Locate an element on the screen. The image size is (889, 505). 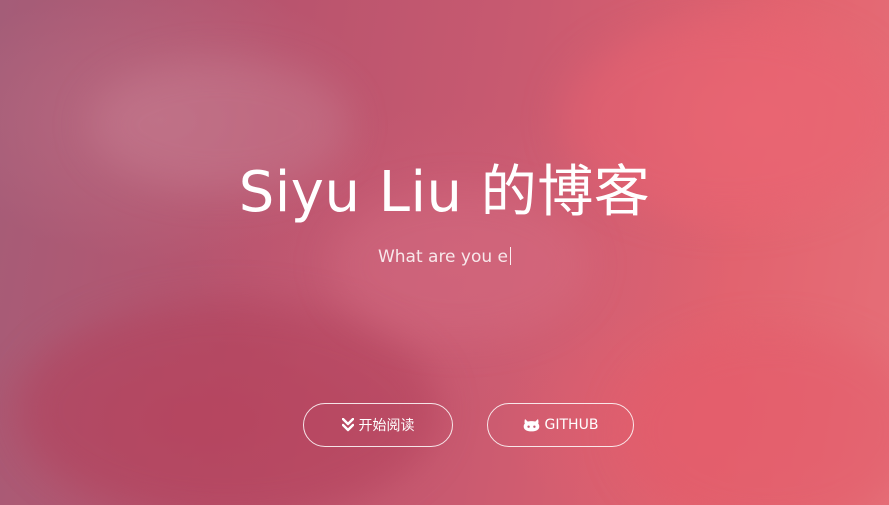
typing-cursor is located at coordinates (511, 256).